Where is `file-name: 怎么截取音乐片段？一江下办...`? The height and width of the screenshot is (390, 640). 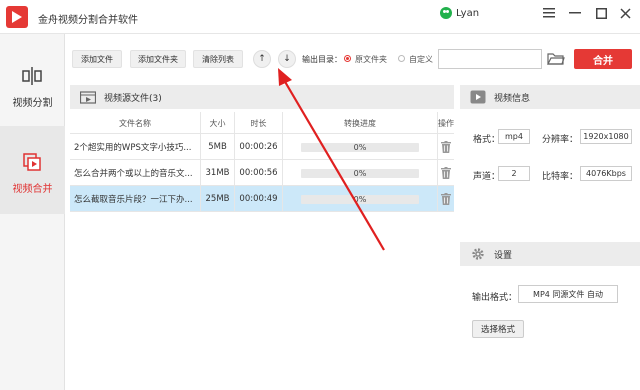 file-name: 怎么截取音乐片段？一江下办... is located at coordinates (135, 199).